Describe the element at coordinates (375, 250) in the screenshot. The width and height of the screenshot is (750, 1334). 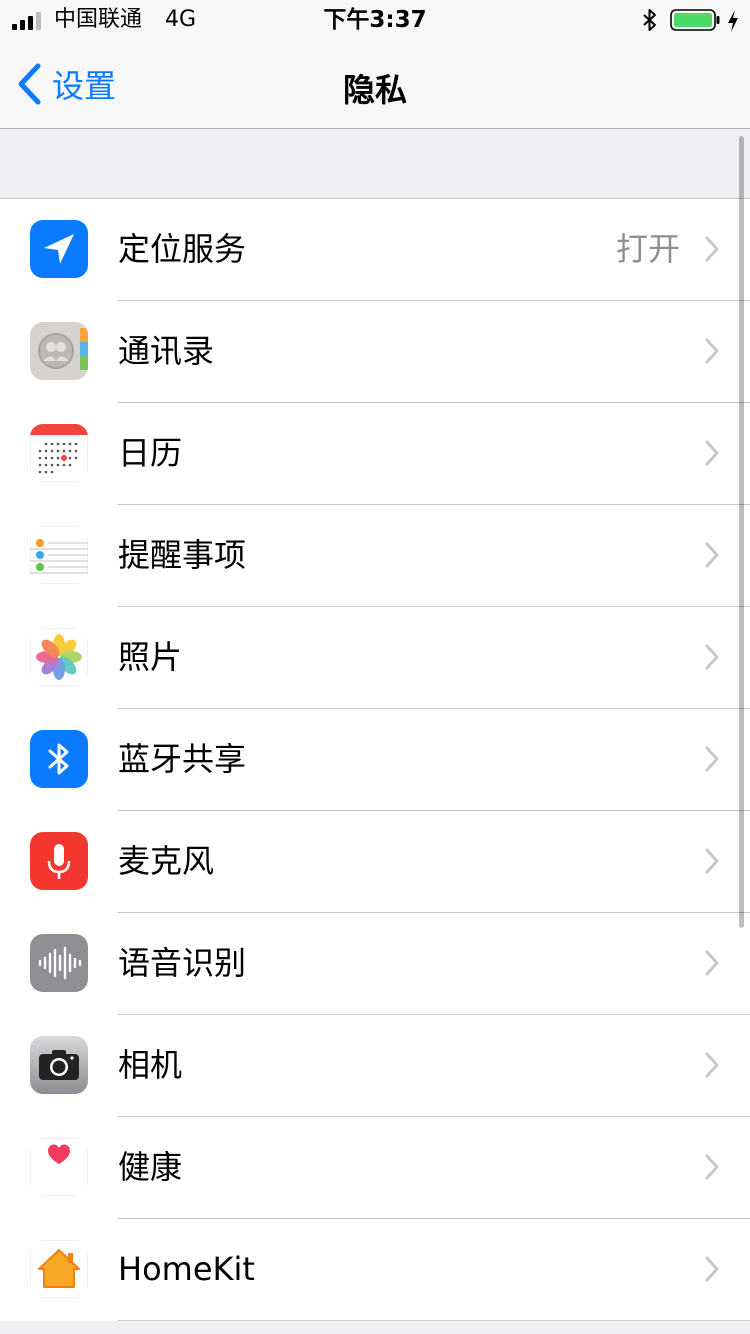
I see `list-item-location-services: 定位服务 打开` at that location.